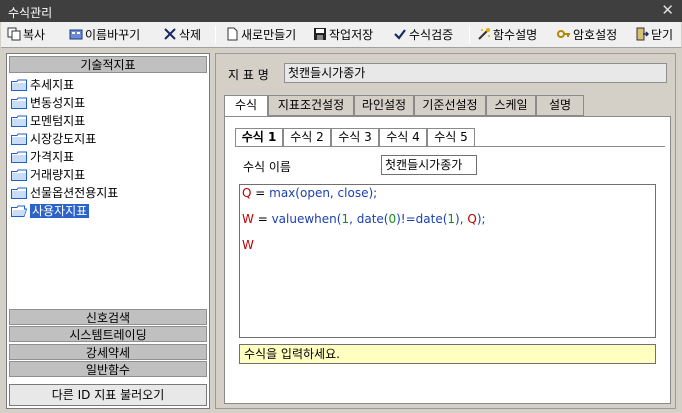  I want to click on password-button: 암호설정, so click(587, 35).